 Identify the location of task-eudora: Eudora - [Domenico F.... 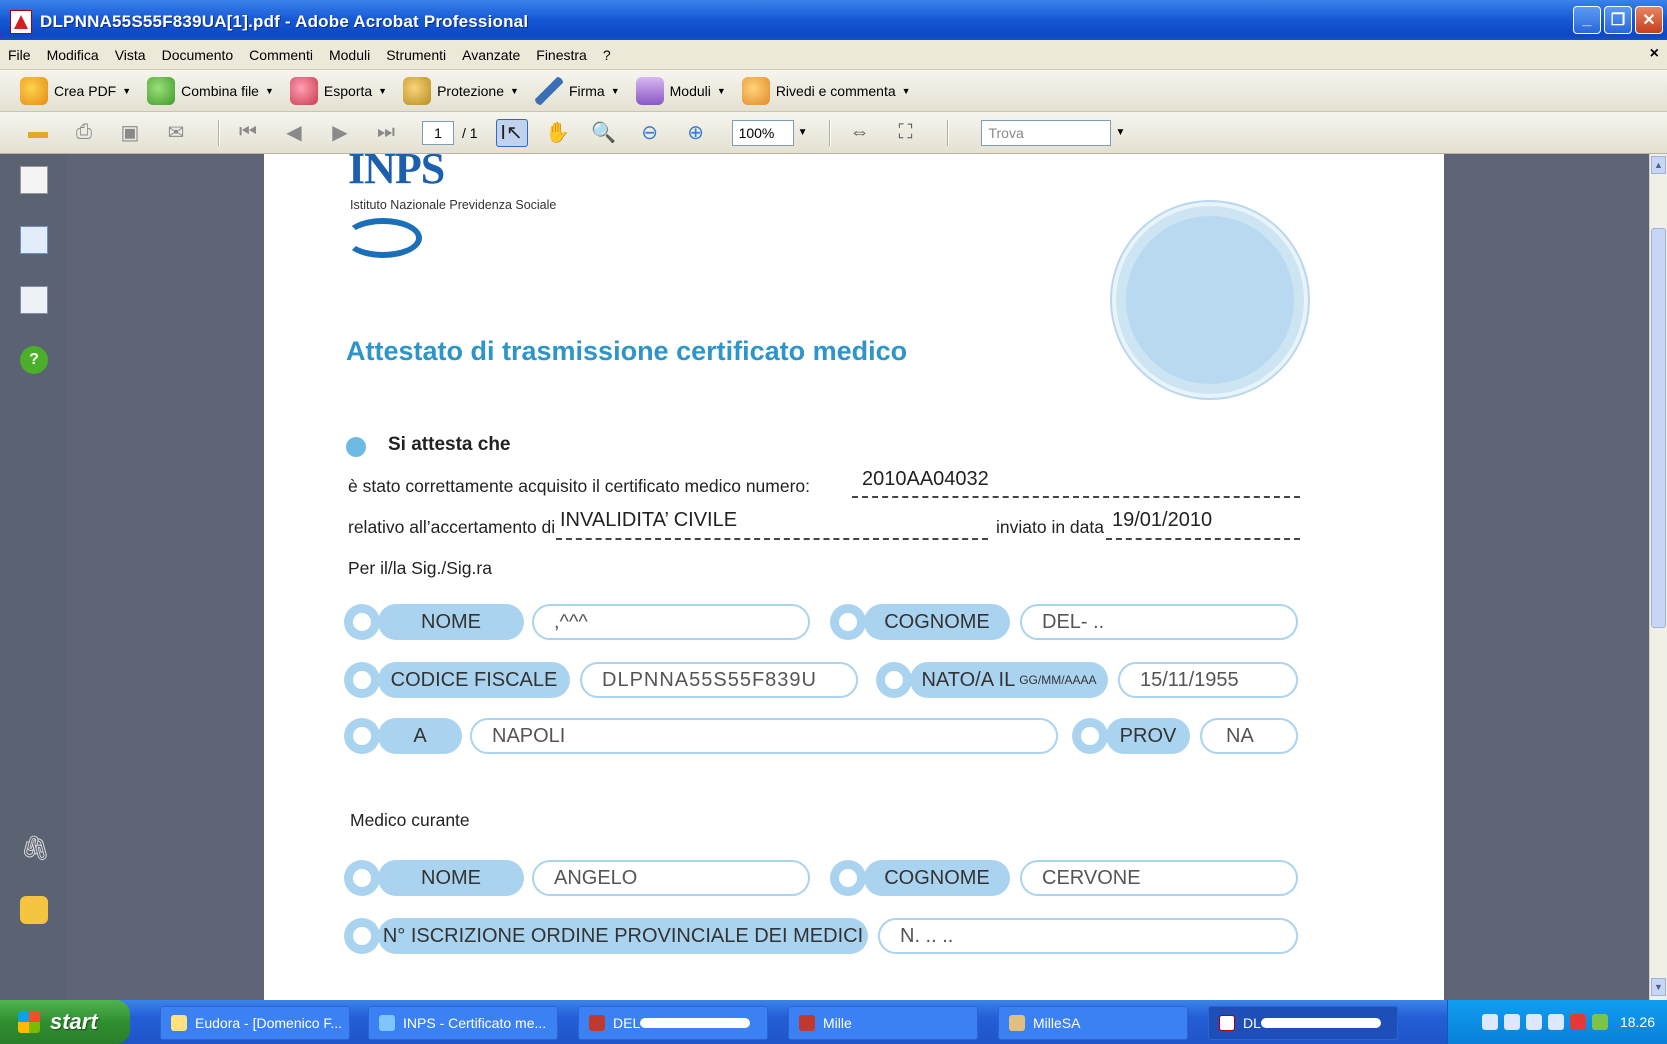
(255, 1023).